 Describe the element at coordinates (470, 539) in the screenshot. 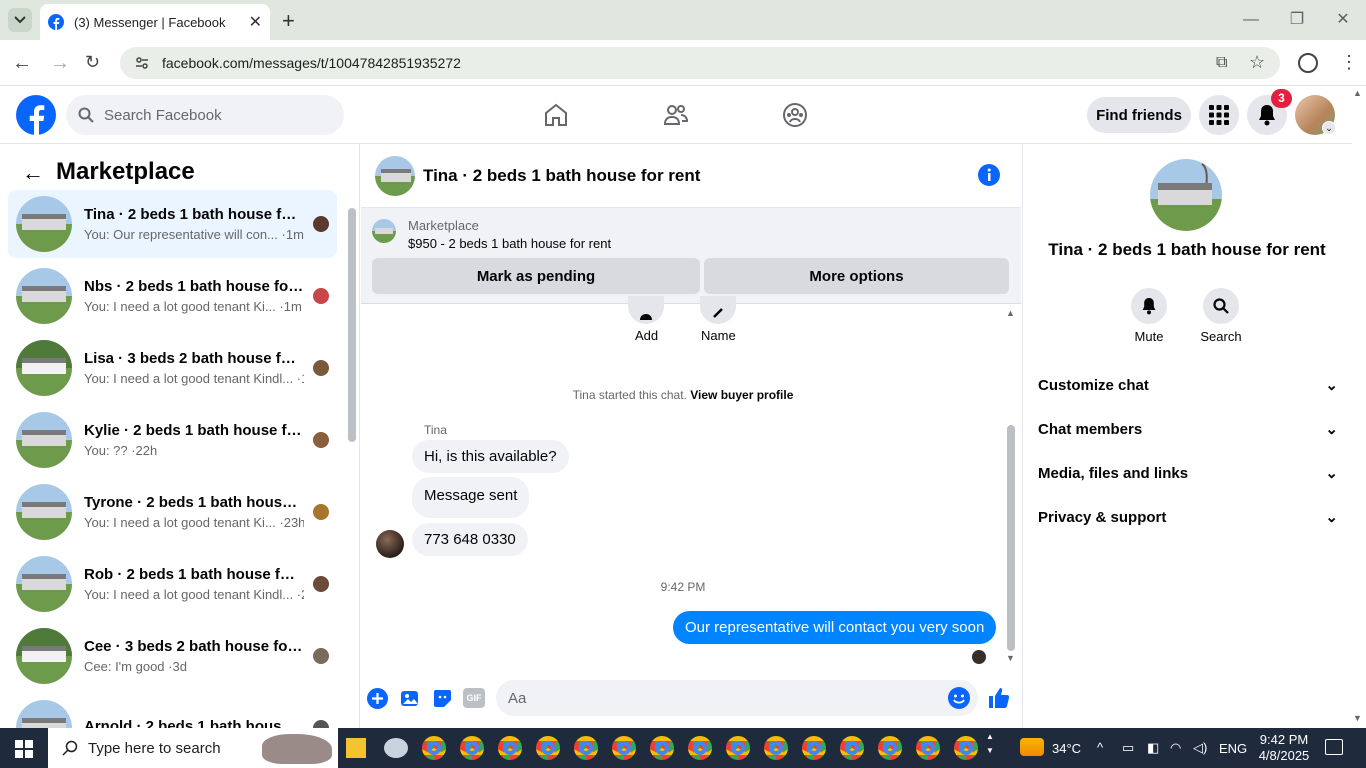

I see `incoming-message: 773 648 0330` at that location.